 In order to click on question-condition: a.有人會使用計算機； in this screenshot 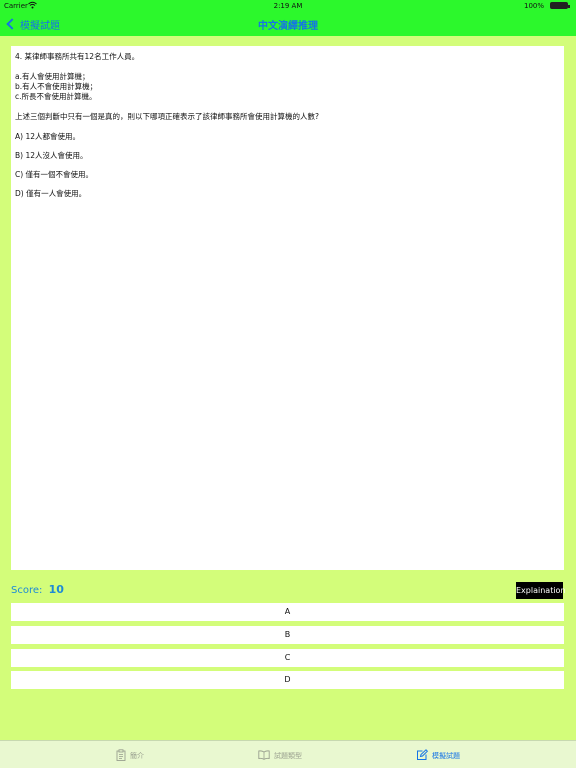, I will do `click(52, 76)`.